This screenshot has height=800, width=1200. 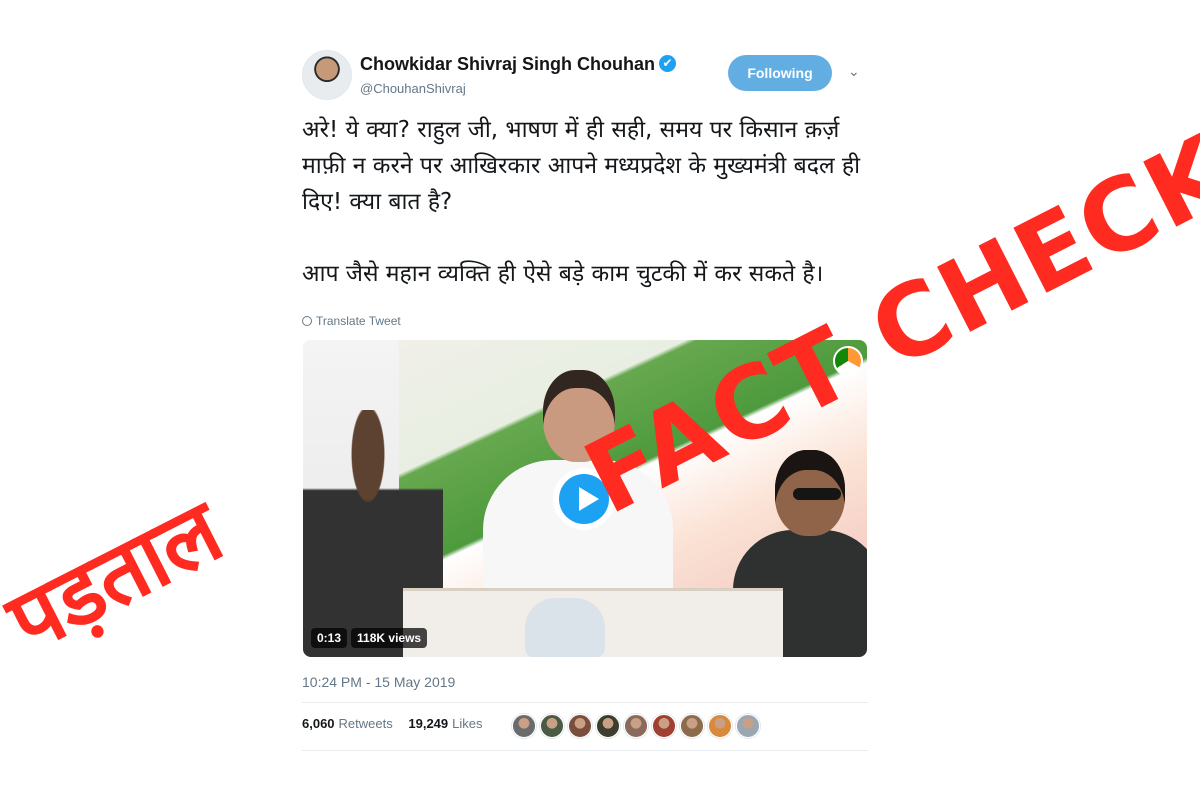 I want to click on following-button: Following, so click(x=780, y=73).